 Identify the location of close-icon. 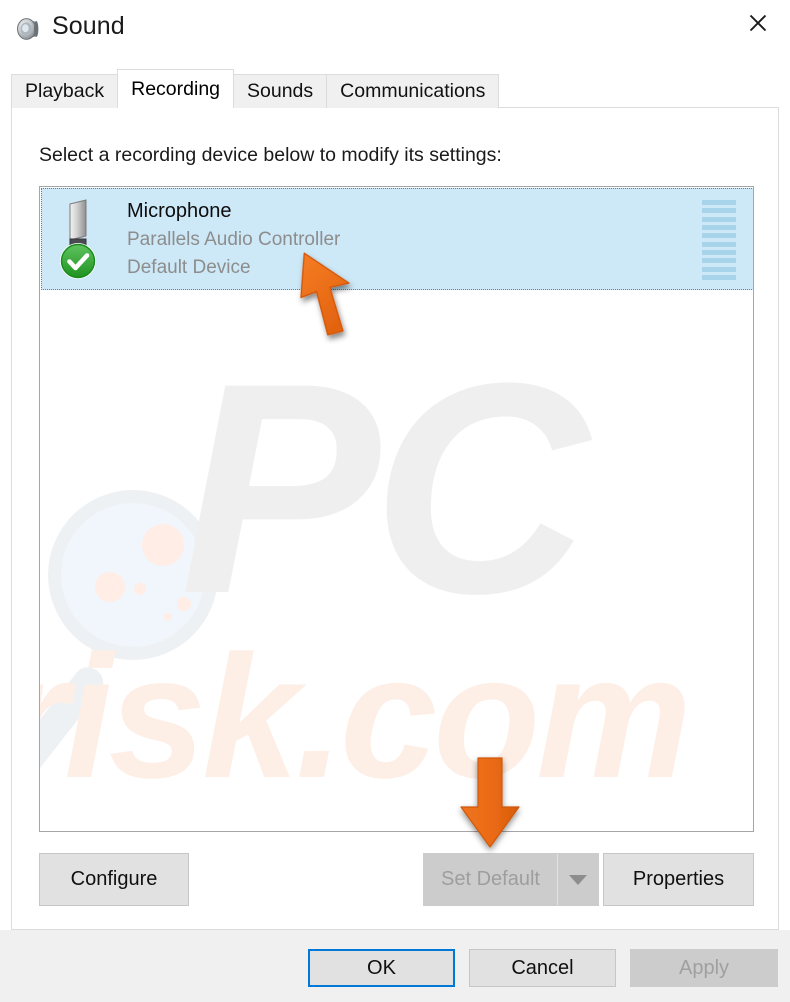
(758, 23).